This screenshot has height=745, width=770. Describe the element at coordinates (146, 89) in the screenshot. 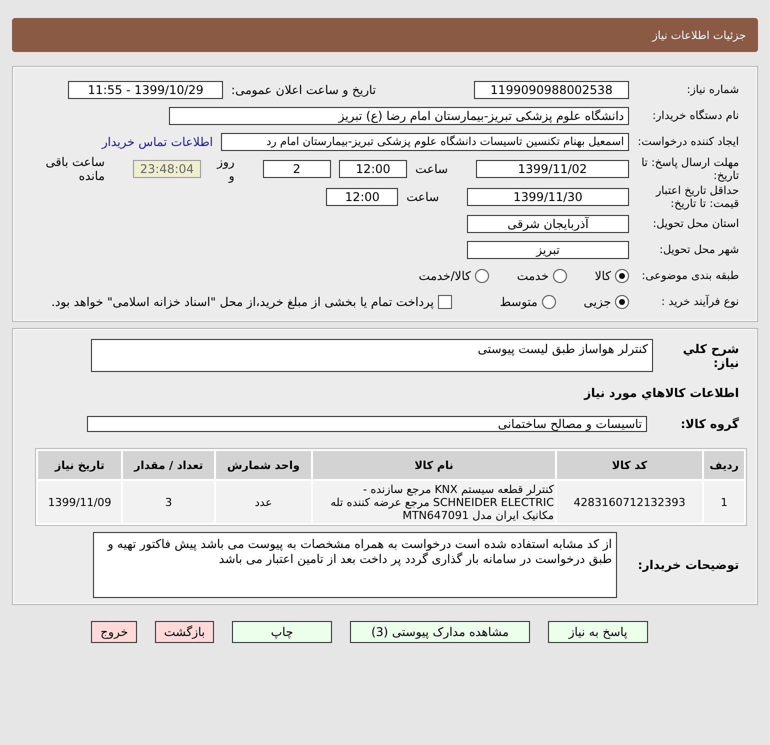

I see `input-field: 1399/10/29 - 11:55` at that location.